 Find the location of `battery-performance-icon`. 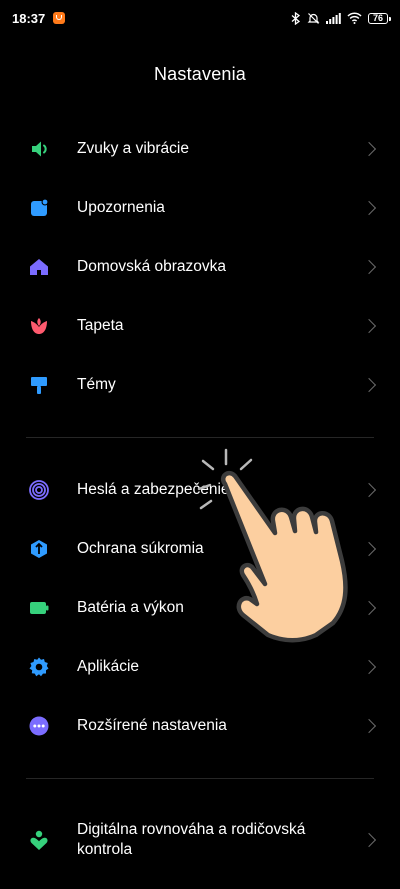

battery-performance-icon is located at coordinates (39, 608).